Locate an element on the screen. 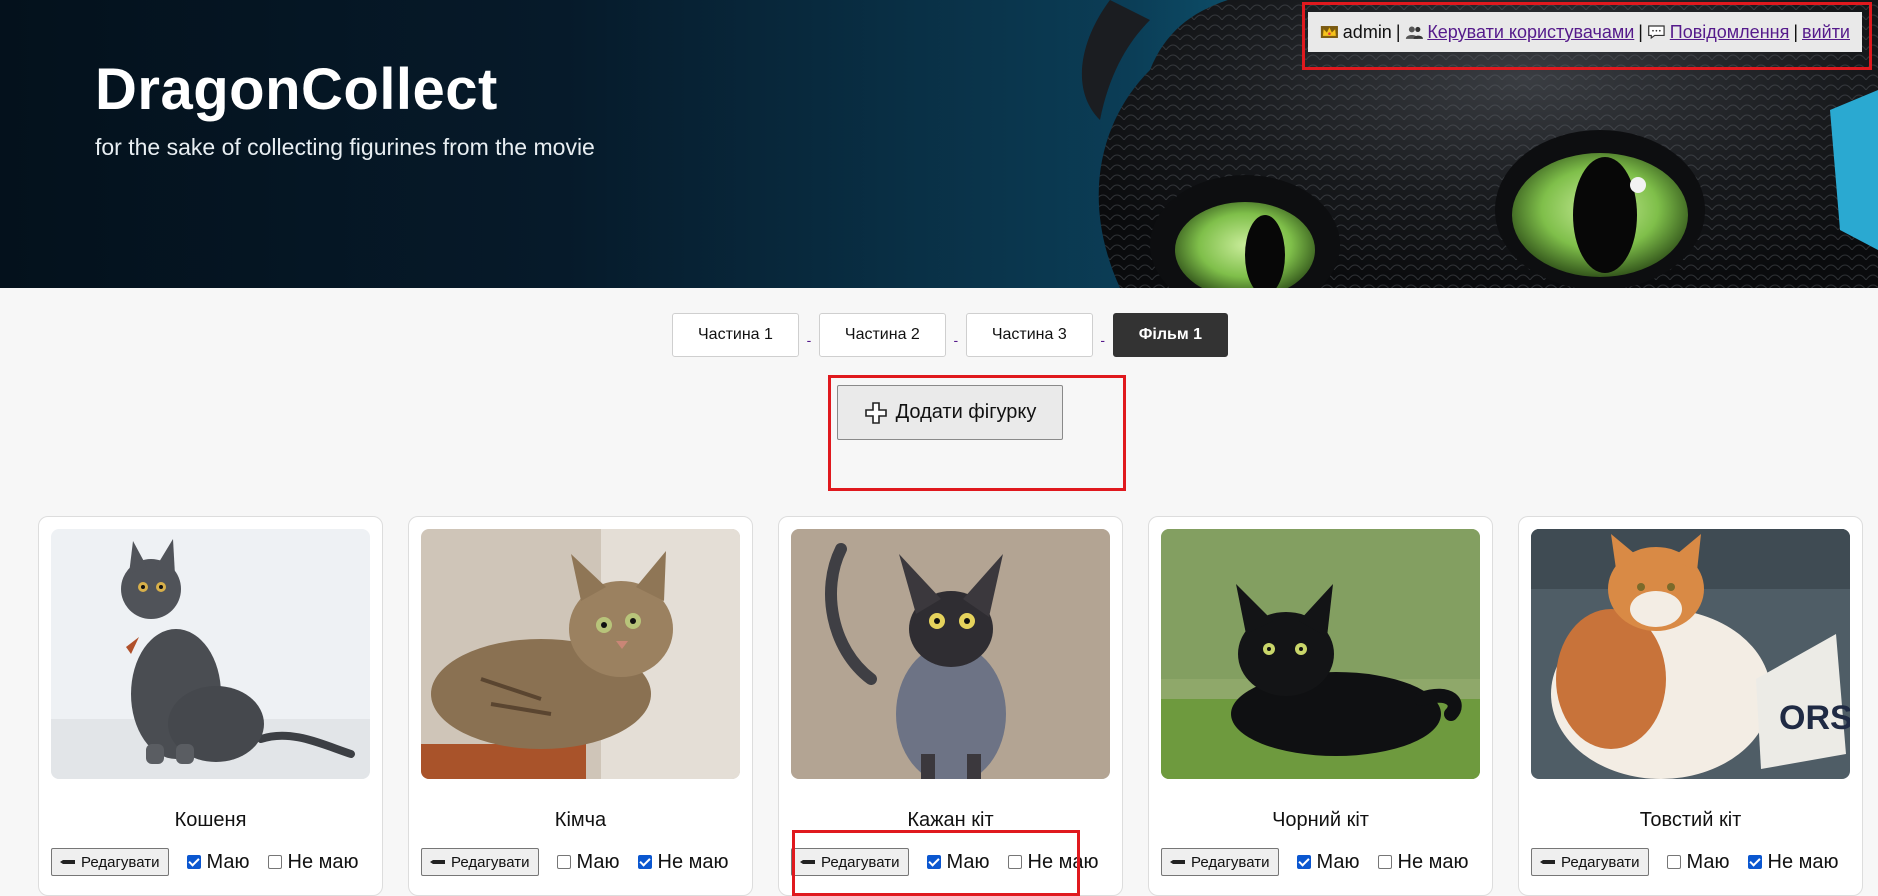  black-cat-photo is located at coordinates (1320, 654).